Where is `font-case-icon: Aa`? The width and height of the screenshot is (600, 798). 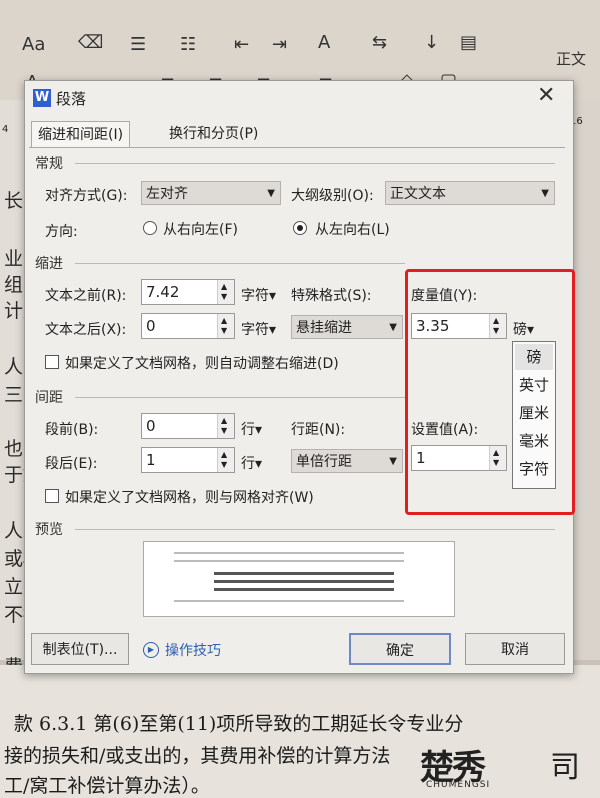 font-case-icon: Aa is located at coordinates (33, 44).